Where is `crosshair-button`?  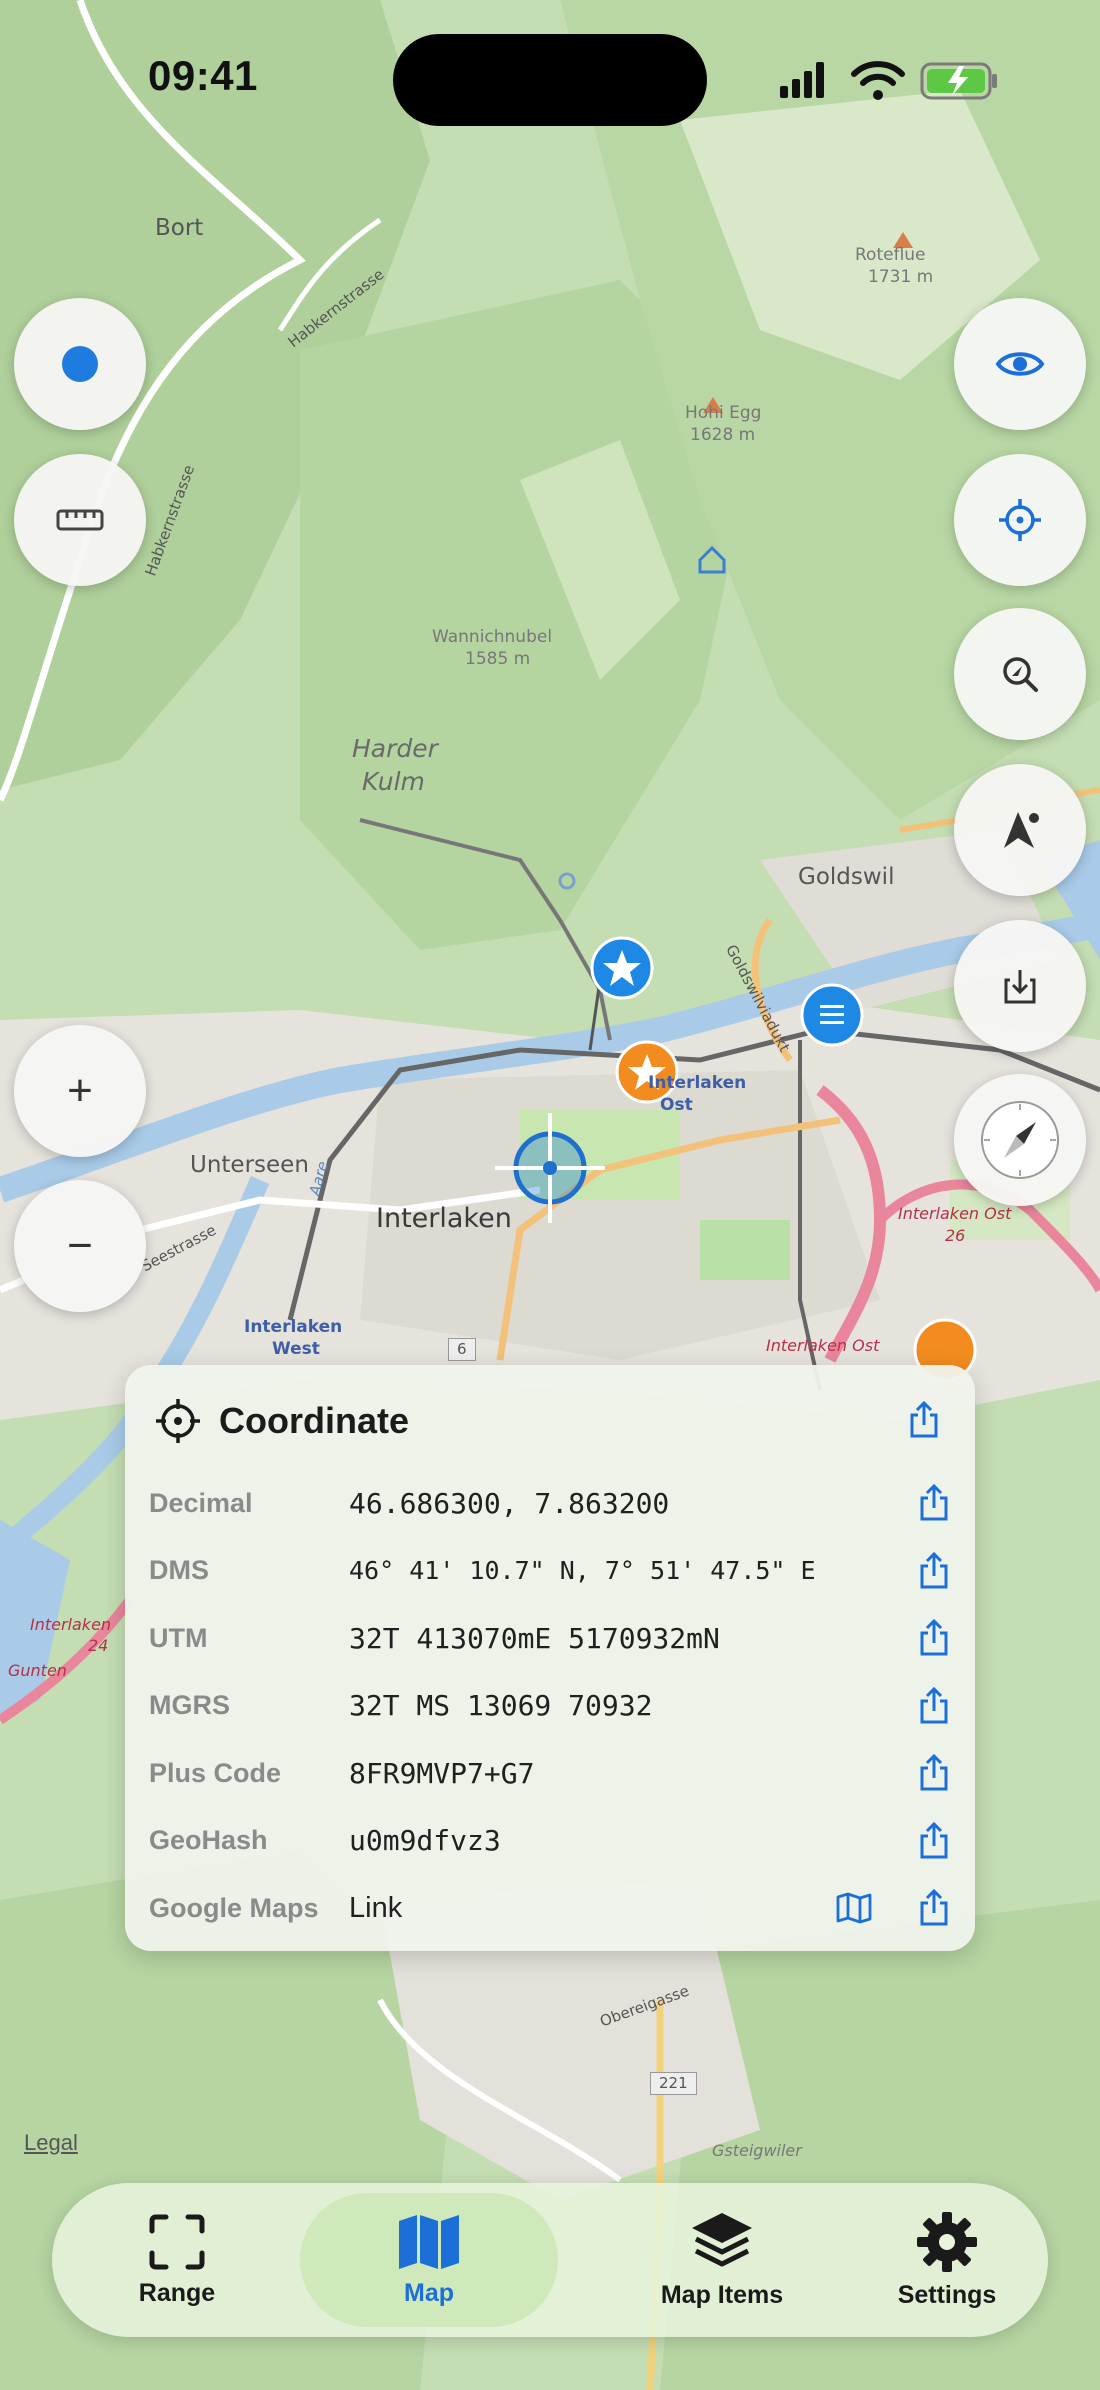
crosshair-button is located at coordinates (1020, 520).